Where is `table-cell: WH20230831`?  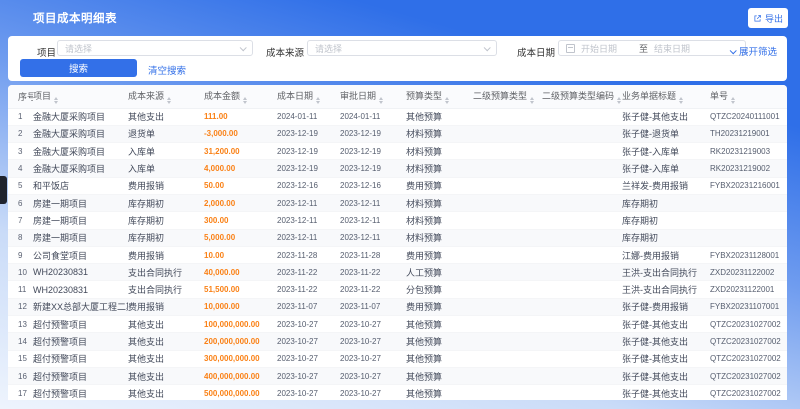
table-cell: WH20230831 is located at coordinates (80, 272).